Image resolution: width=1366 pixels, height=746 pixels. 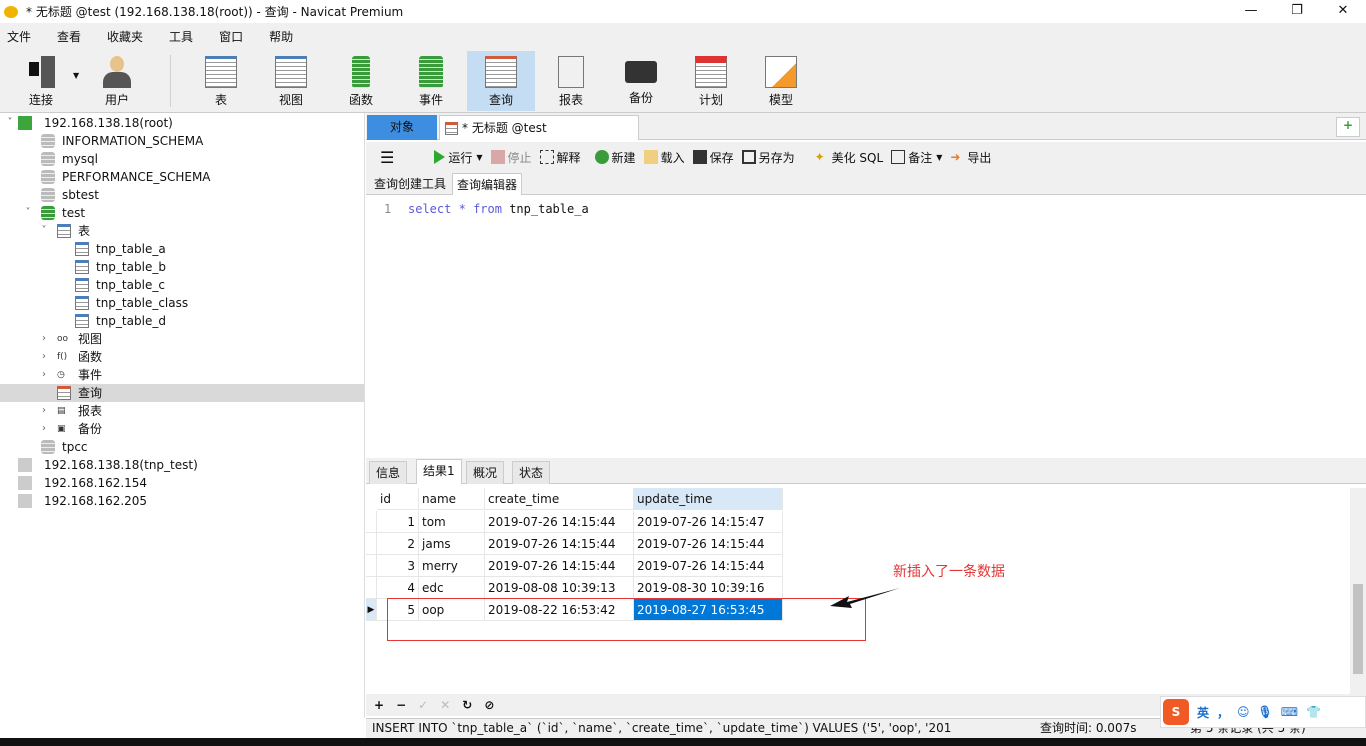 I want to click on note-button: 备注 ▼, so click(x=916, y=157).